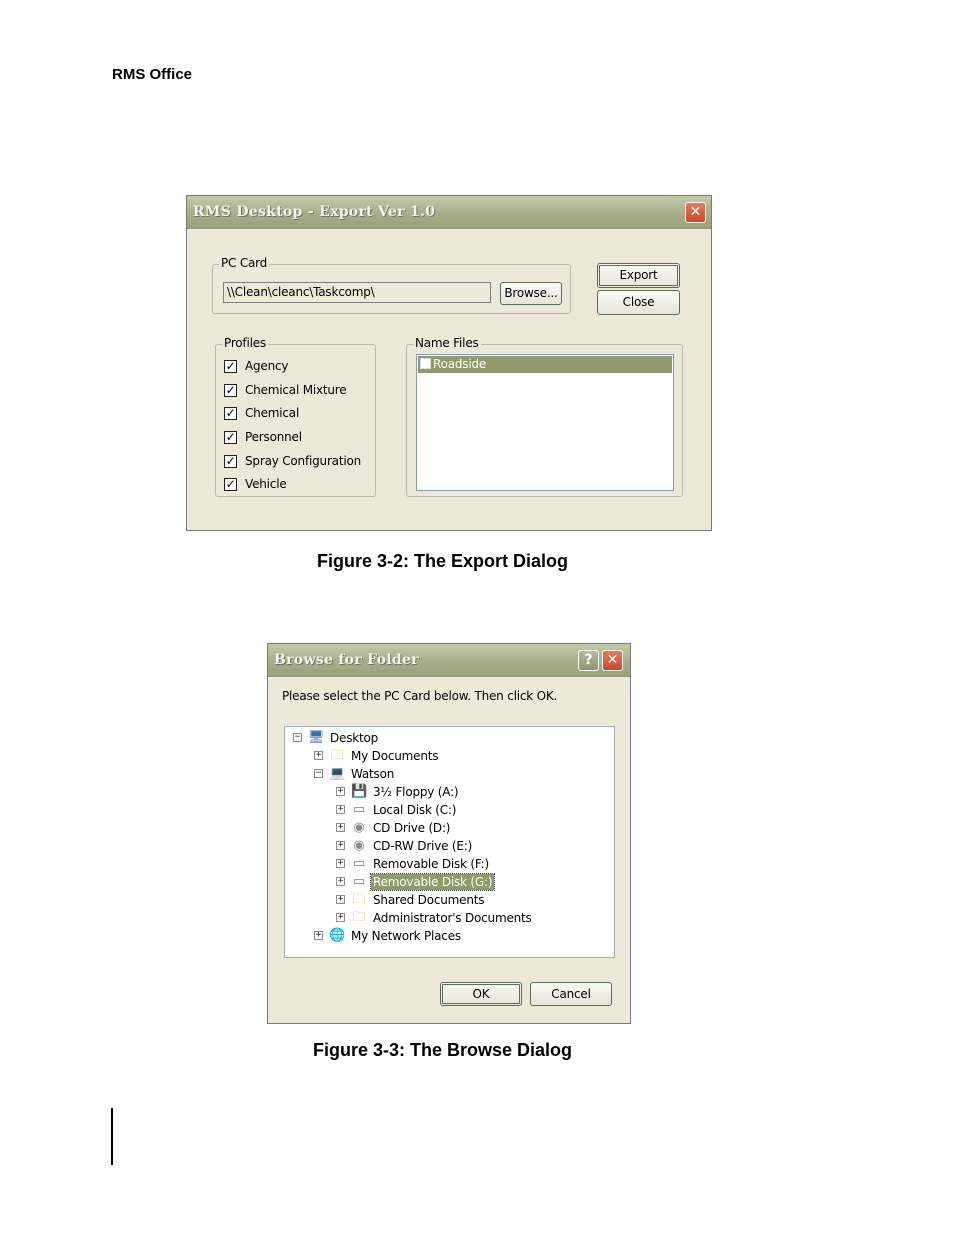 The width and height of the screenshot is (954, 1235). Describe the element at coordinates (449, 212) in the screenshot. I see `export-titlebar: RMS Desktop - Export Ver 1.0 ✕` at that location.